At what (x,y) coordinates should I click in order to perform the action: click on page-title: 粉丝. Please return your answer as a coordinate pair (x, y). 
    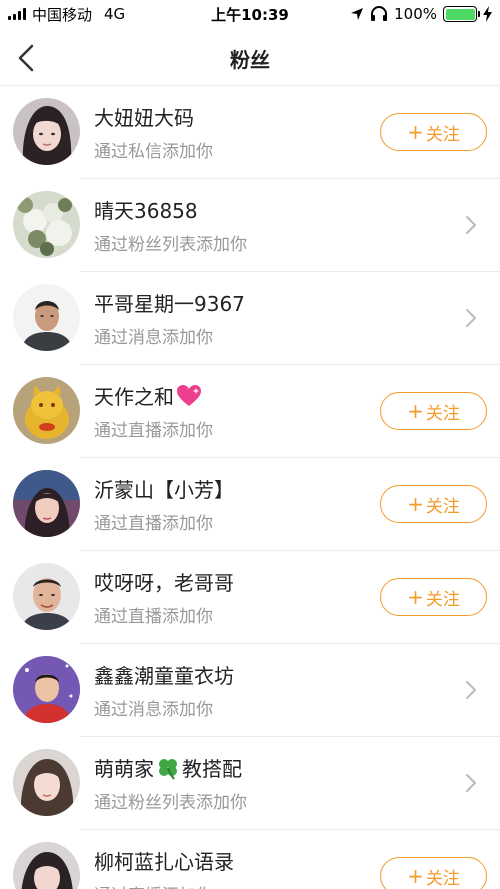
    Looking at the image, I should click on (250, 60).